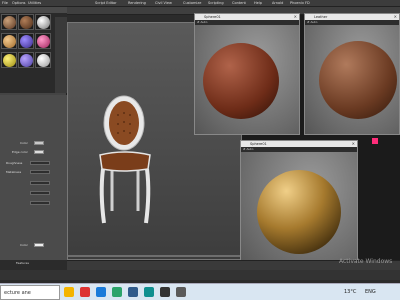 The height and width of the screenshot is (300, 400). What do you see at coordinates (5, 3) in the screenshot?
I see `menu-file: File` at bounding box center [5, 3].